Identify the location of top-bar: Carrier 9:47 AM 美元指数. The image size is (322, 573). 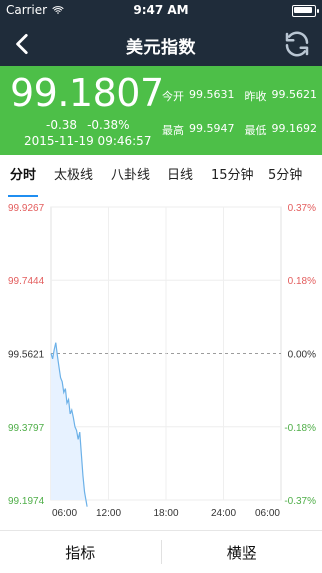
(161, 33).